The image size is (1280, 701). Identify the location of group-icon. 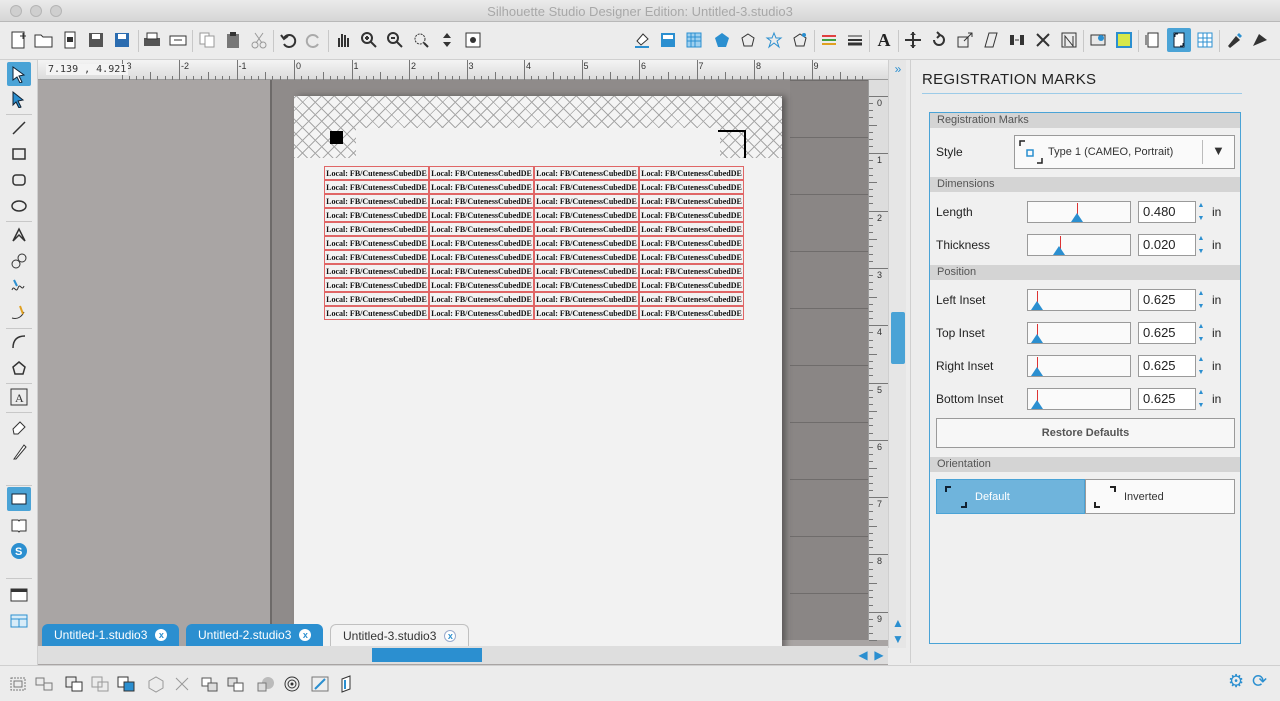
(18, 684).